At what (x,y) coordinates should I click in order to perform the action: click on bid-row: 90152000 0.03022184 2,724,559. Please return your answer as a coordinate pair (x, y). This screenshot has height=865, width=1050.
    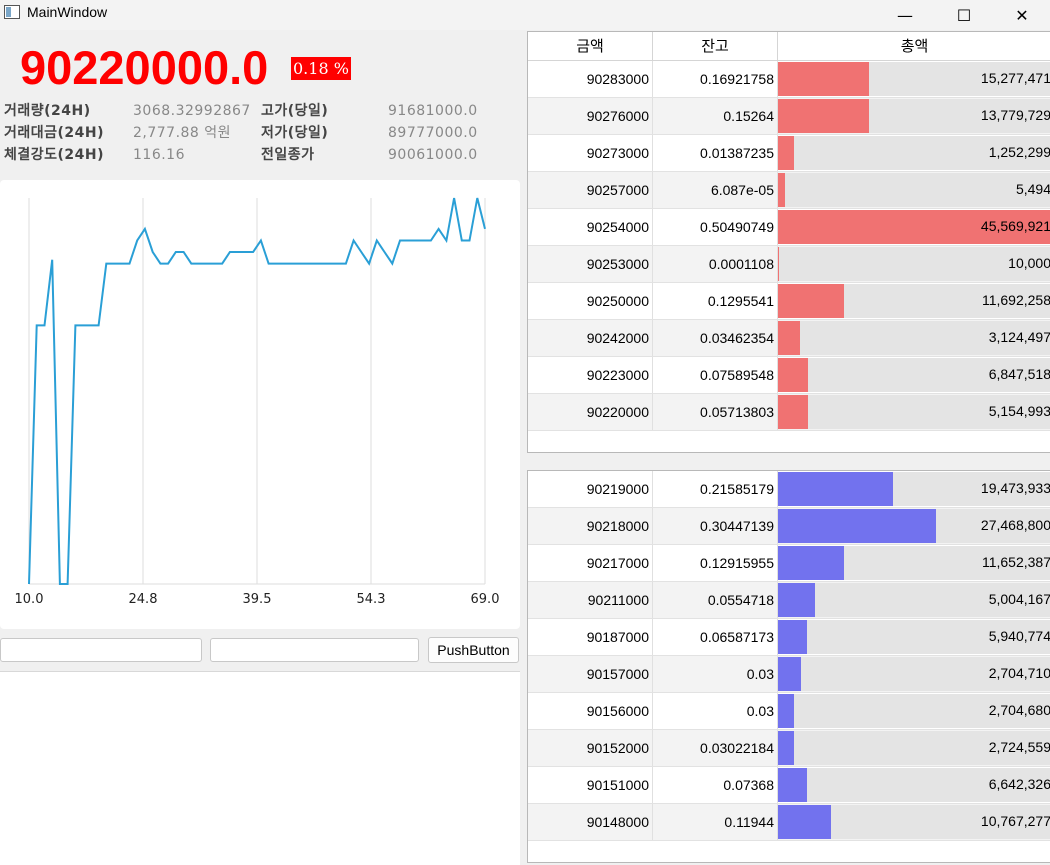
    Looking at the image, I should click on (789, 748).